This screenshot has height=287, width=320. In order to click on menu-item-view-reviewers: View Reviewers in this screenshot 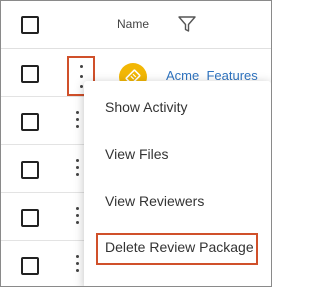, I will do `click(177, 202)`.